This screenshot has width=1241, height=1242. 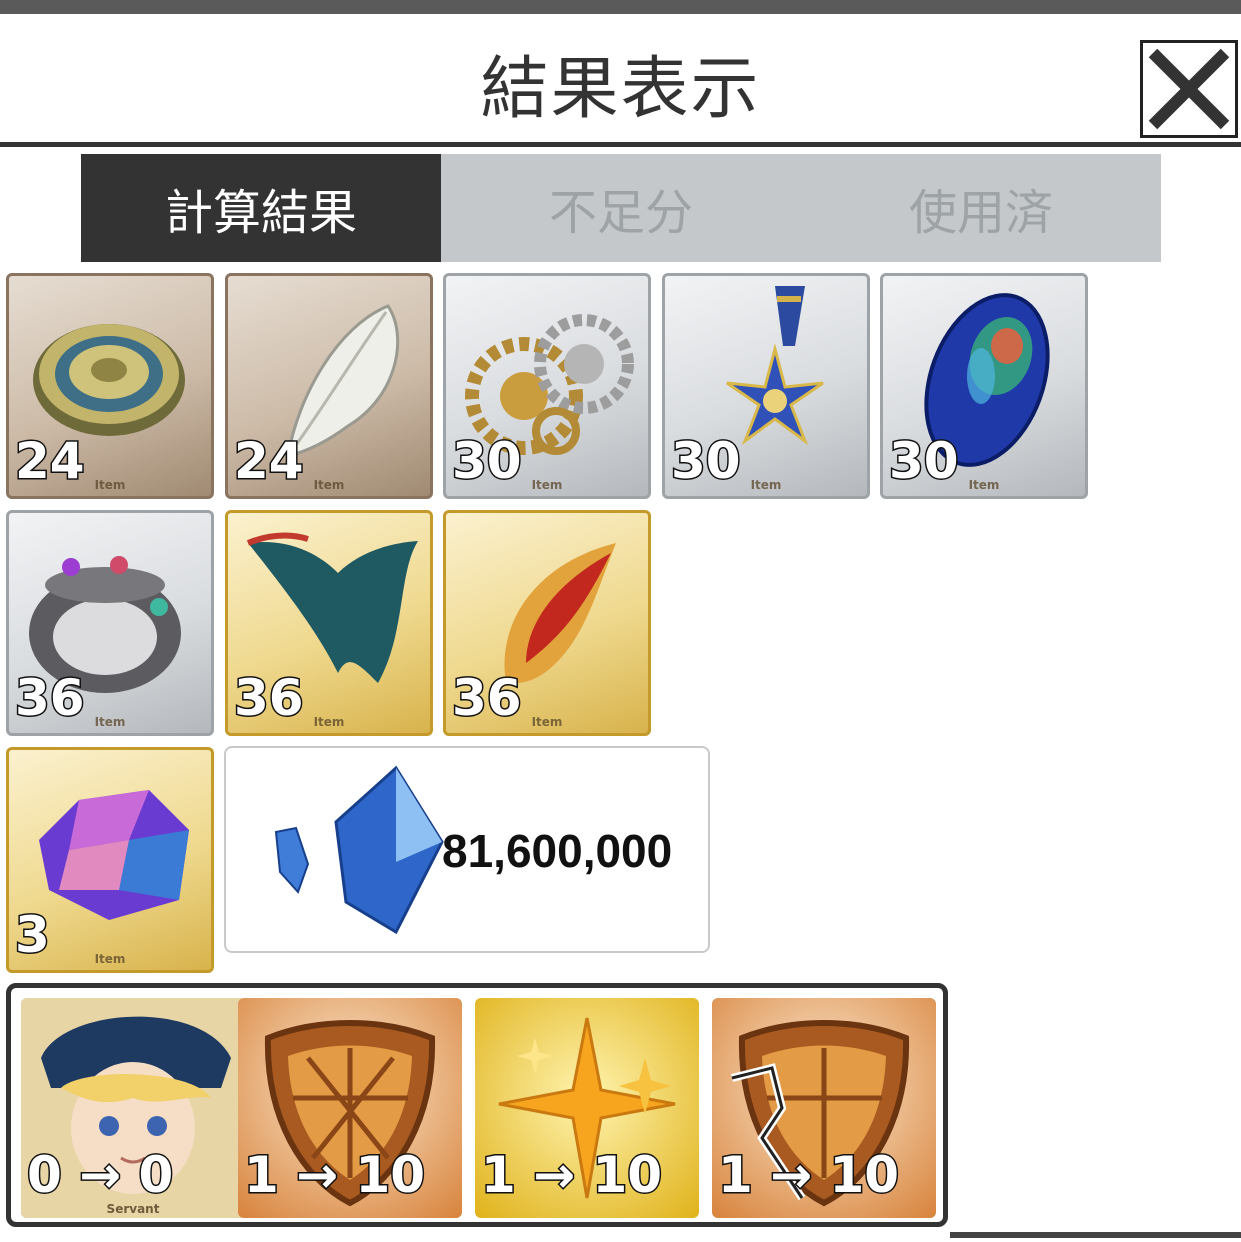 I want to click on skill-panel: 0 → 0 Servant 1 → 10 1 → 10 1 → 10, so click(x=477, y=1105).